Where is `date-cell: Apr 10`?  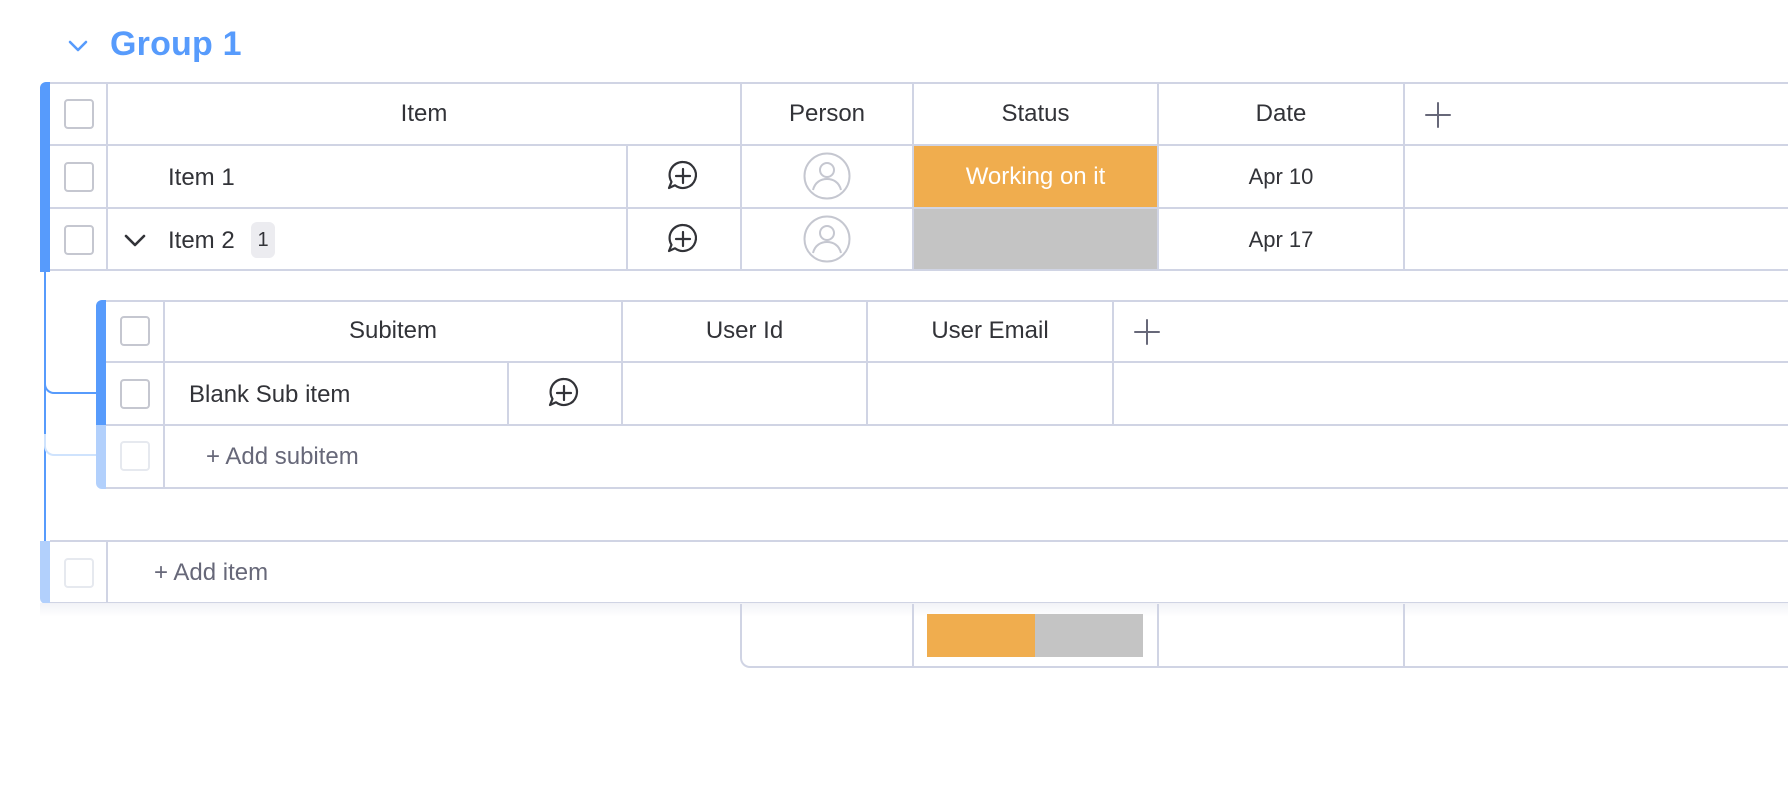 date-cell: Apr 10 is located at coordinates (1281, 177).